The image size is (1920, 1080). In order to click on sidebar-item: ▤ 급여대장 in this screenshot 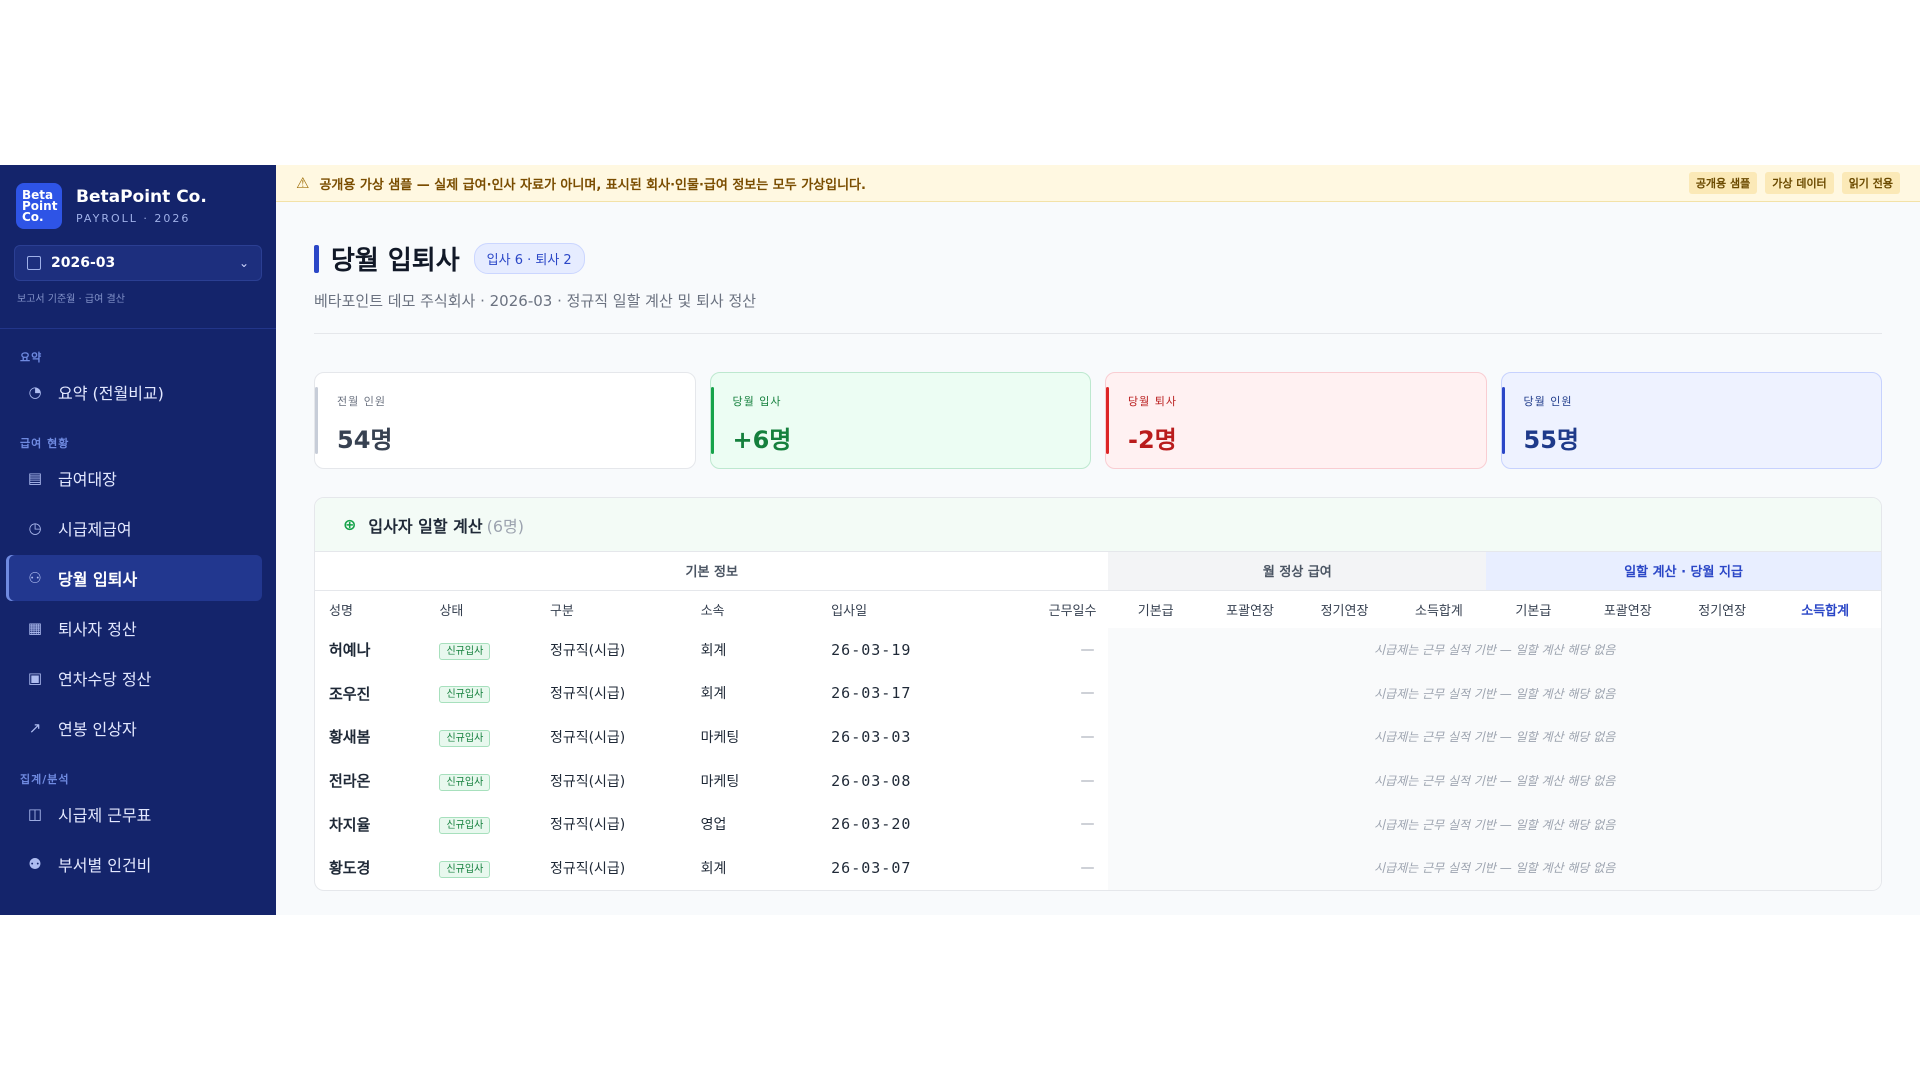, I will do `click(134, 478)`.